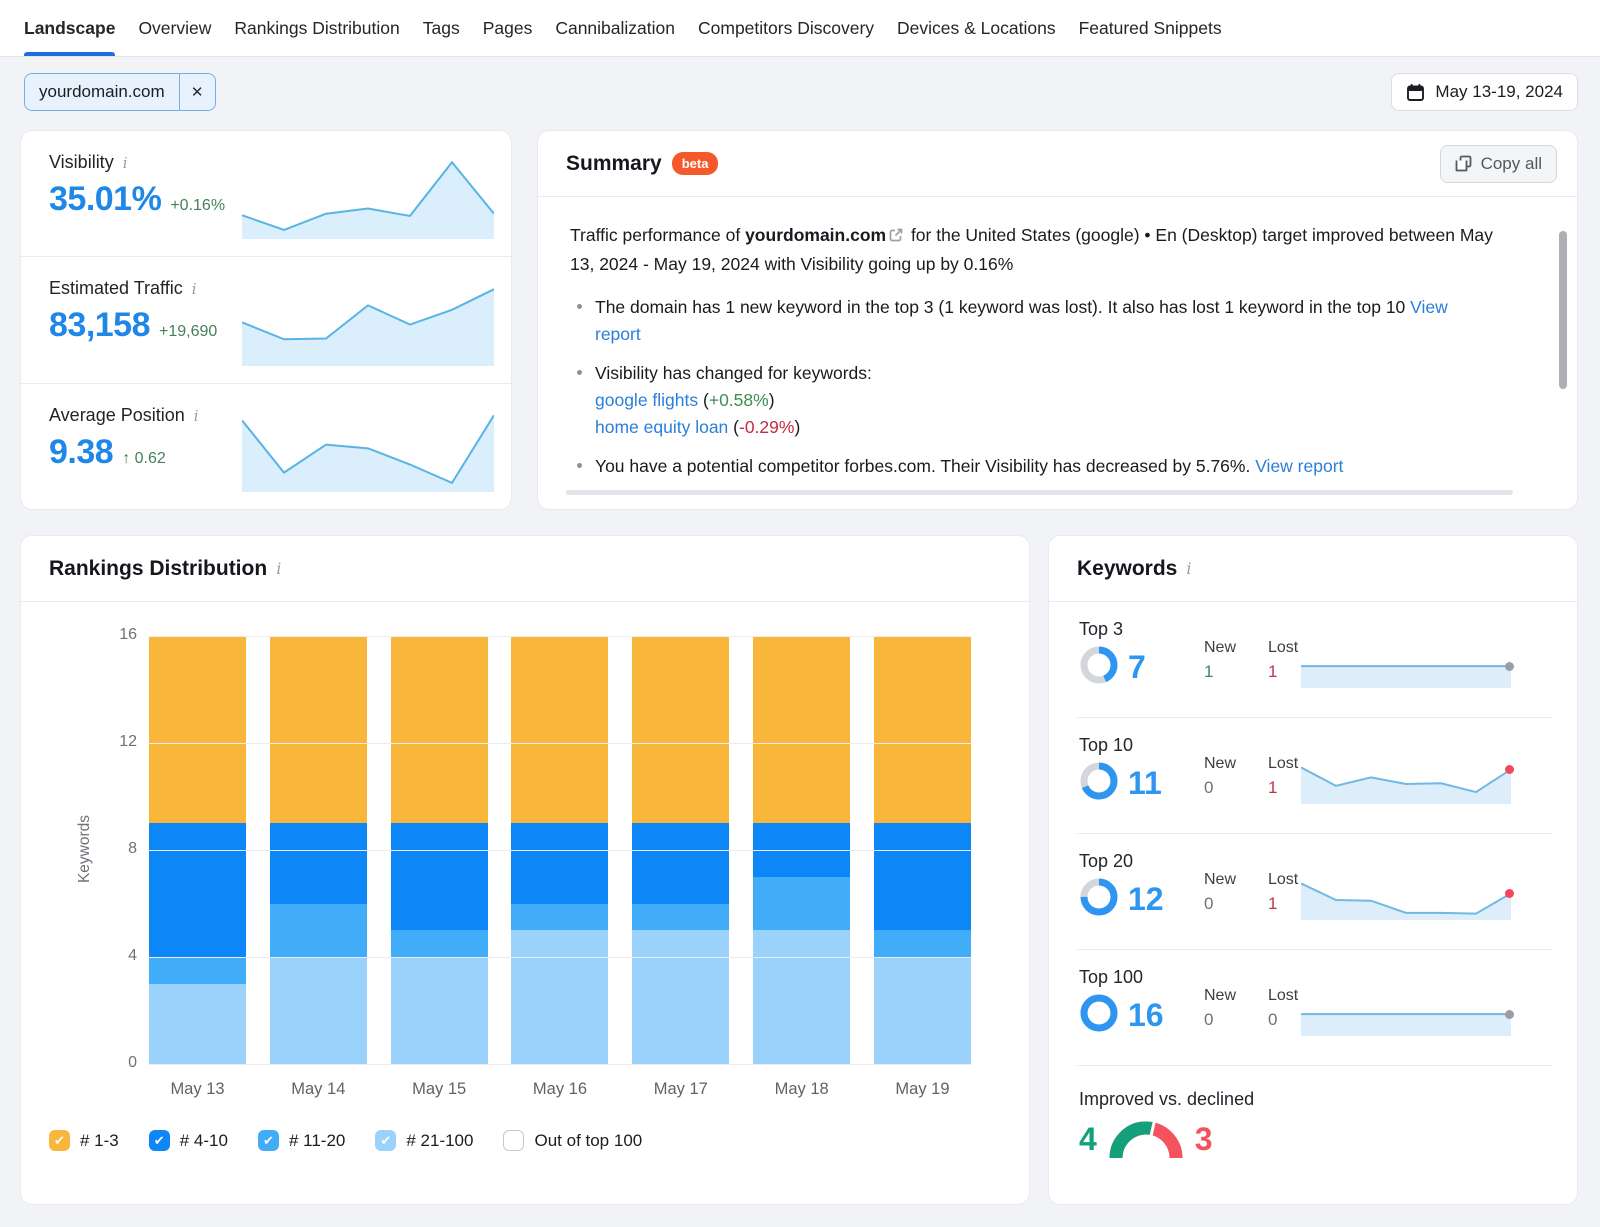  I want to click on keyword-row-top-10: Top 10 11 New 0 Lost 1, so click(1313, 776).